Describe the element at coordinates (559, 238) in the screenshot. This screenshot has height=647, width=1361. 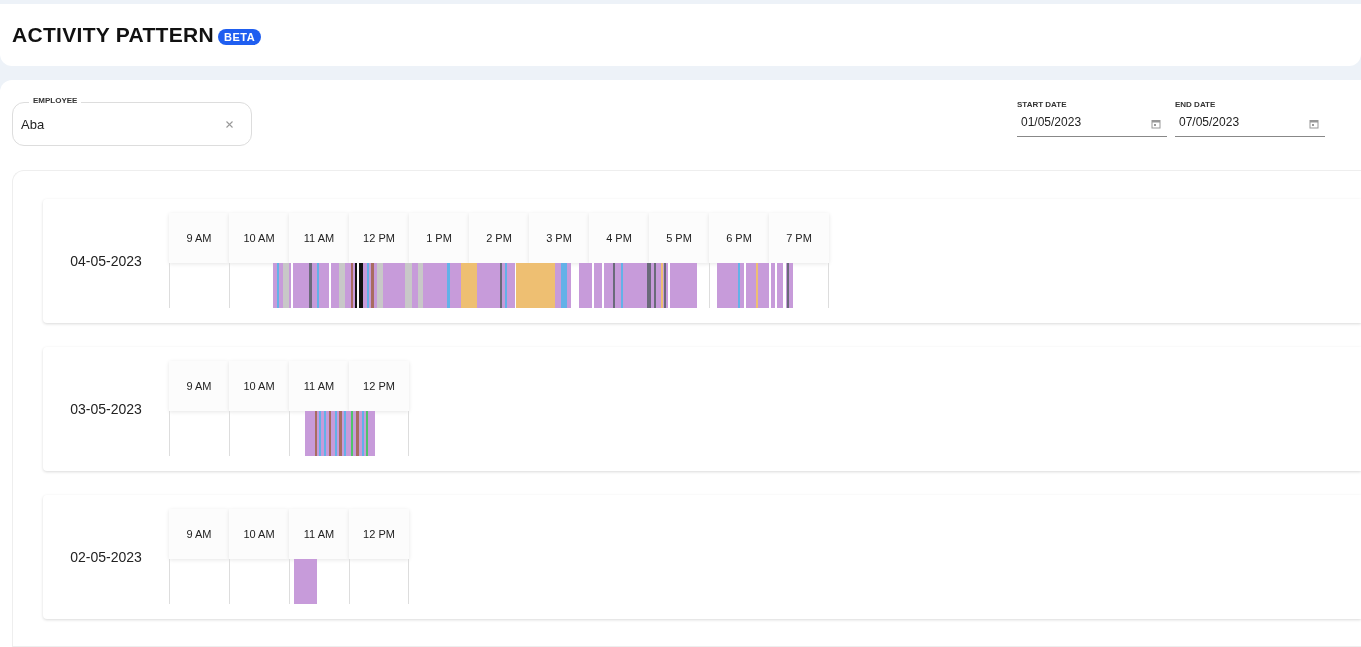
I see `hour-label: 3 PM` at that location.